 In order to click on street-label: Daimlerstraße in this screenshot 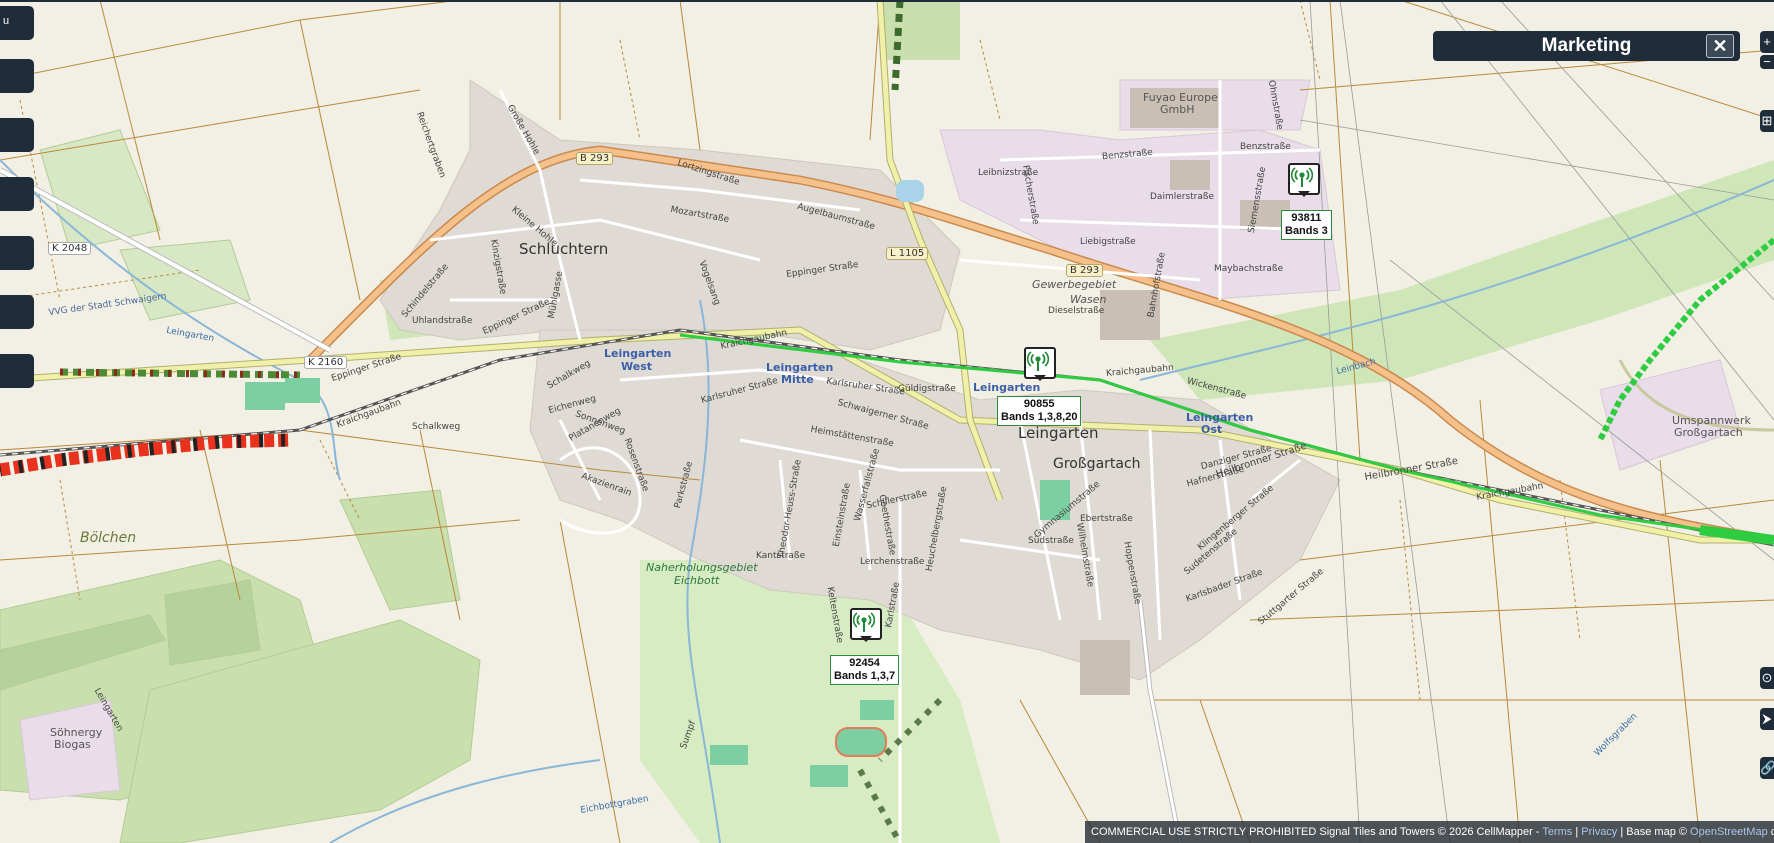, I will do `click(1182, 197)`.